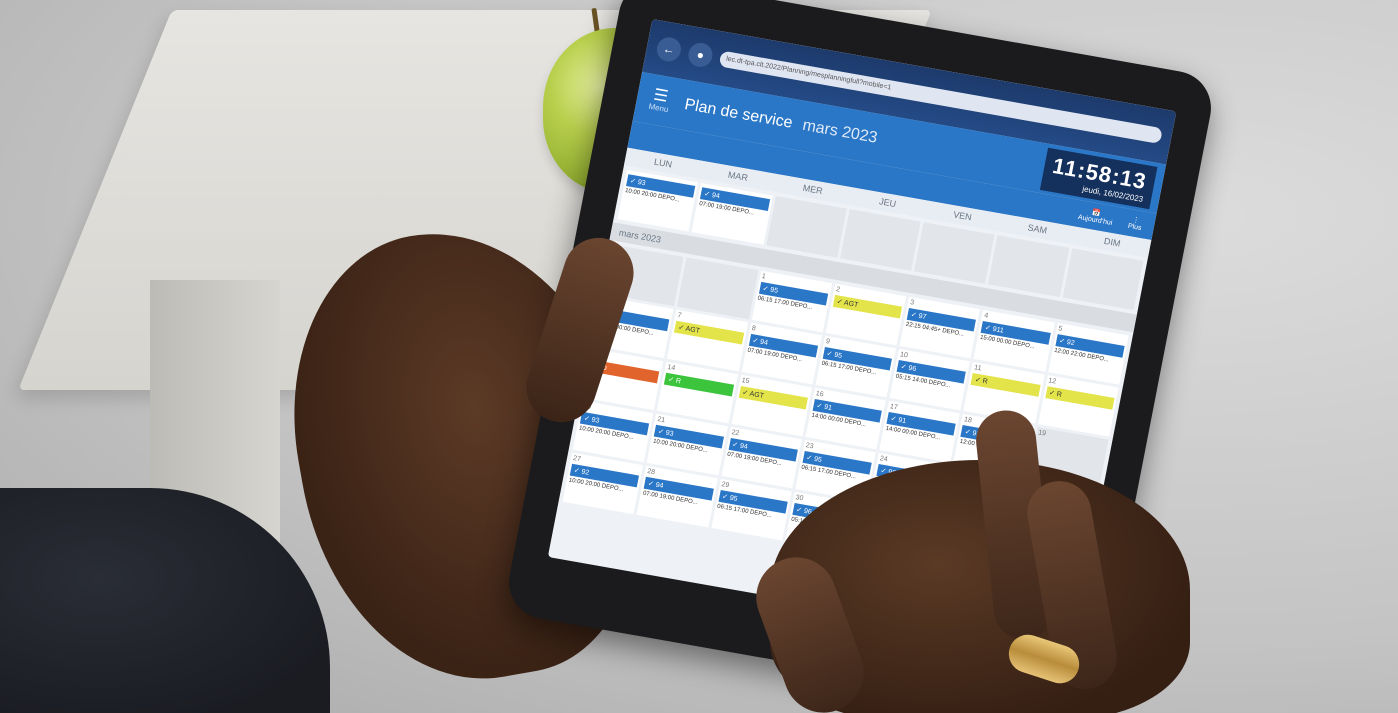  What do you see at coordinates (1078, 406) in the screenshot?
I see `calendar-day: 12 ✓ R` at bounding box center [1078, 406].